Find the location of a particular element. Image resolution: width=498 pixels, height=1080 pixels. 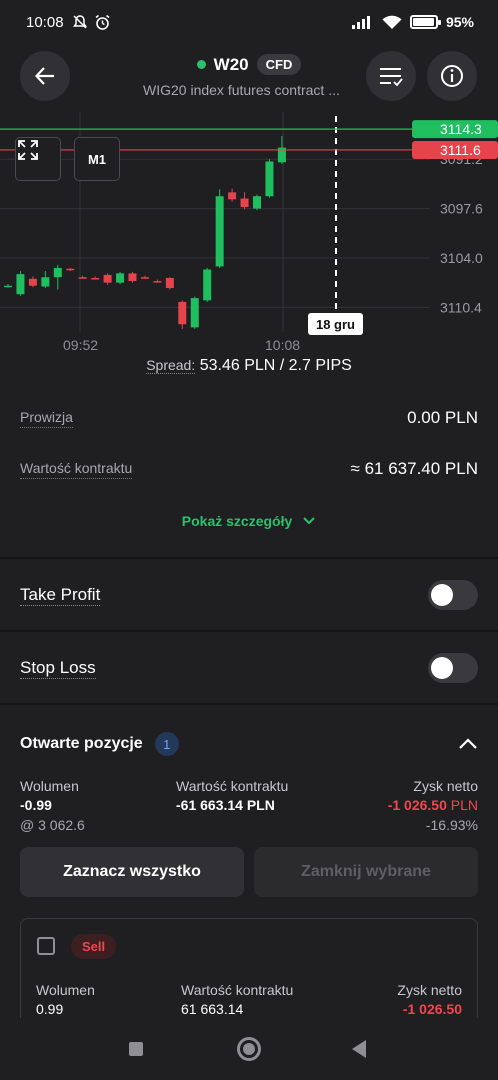

system-nav-bar is located at coordinates (249, 1049).